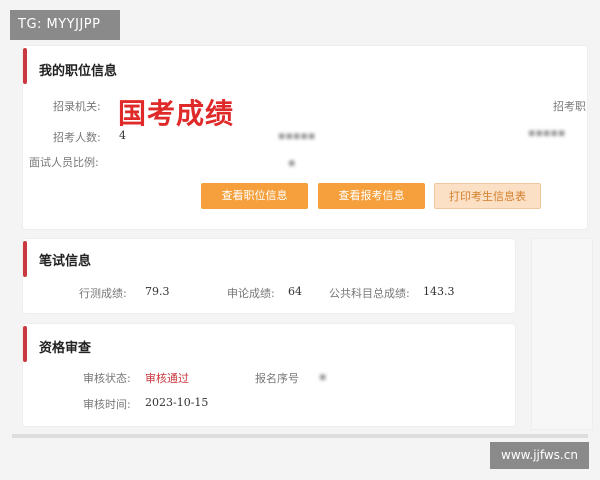 The image size is (600, 480). What do you see at coordinates (277, 378) in the screenshot?
I see `serial-label: 报名序号` at bounding box center [277, 378].